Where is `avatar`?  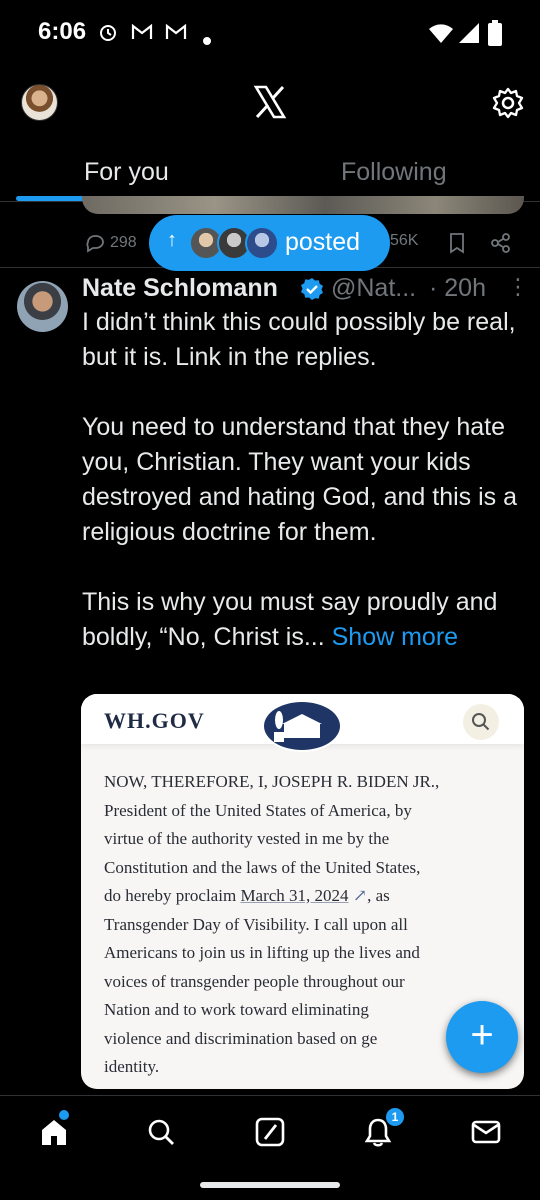 avatar is located at coordinates (262, 243).